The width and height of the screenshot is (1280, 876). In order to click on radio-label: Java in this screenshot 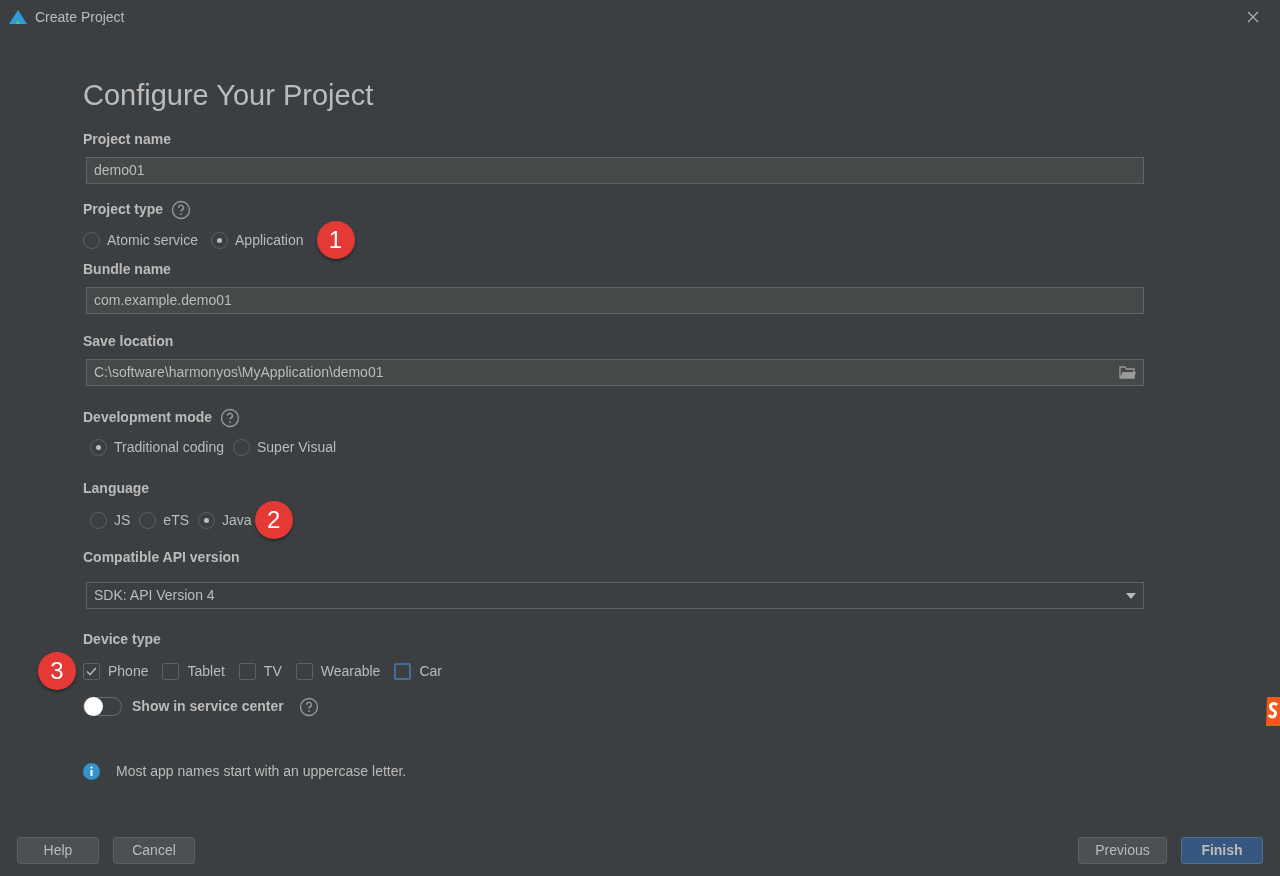, I will do `click(237, 520)`.